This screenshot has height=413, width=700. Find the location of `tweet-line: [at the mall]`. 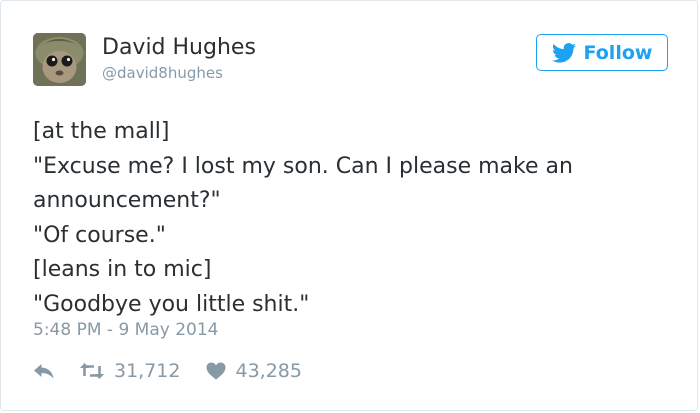

tweet-line: [at the mall] is located at coordinates (101, 131).